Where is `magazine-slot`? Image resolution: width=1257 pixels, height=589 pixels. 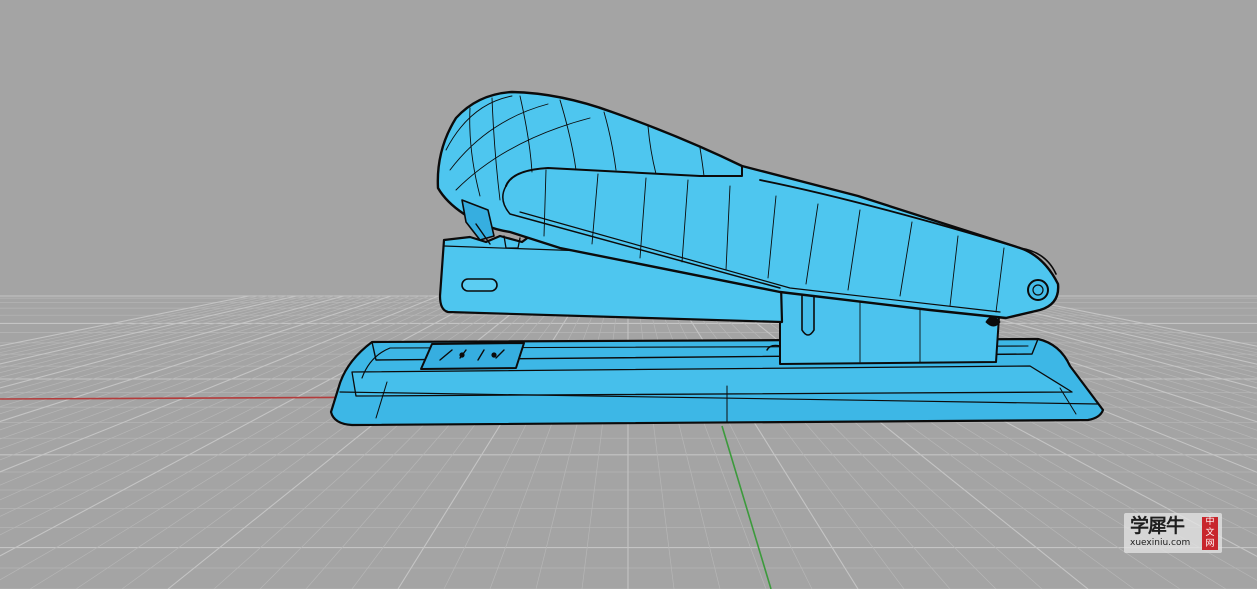
magazine-slot is located at coordinates (479, 285).